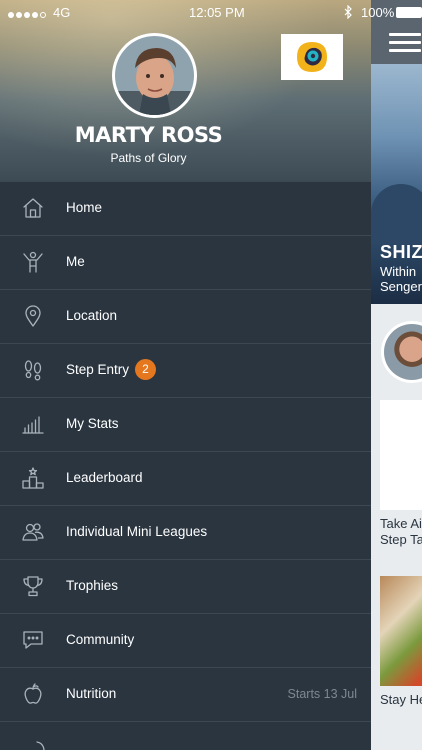  What do you see at coordinates (378, 12) in the screenshot?
I see `battery-percentage: 100%` at bounding box center [378, 12].